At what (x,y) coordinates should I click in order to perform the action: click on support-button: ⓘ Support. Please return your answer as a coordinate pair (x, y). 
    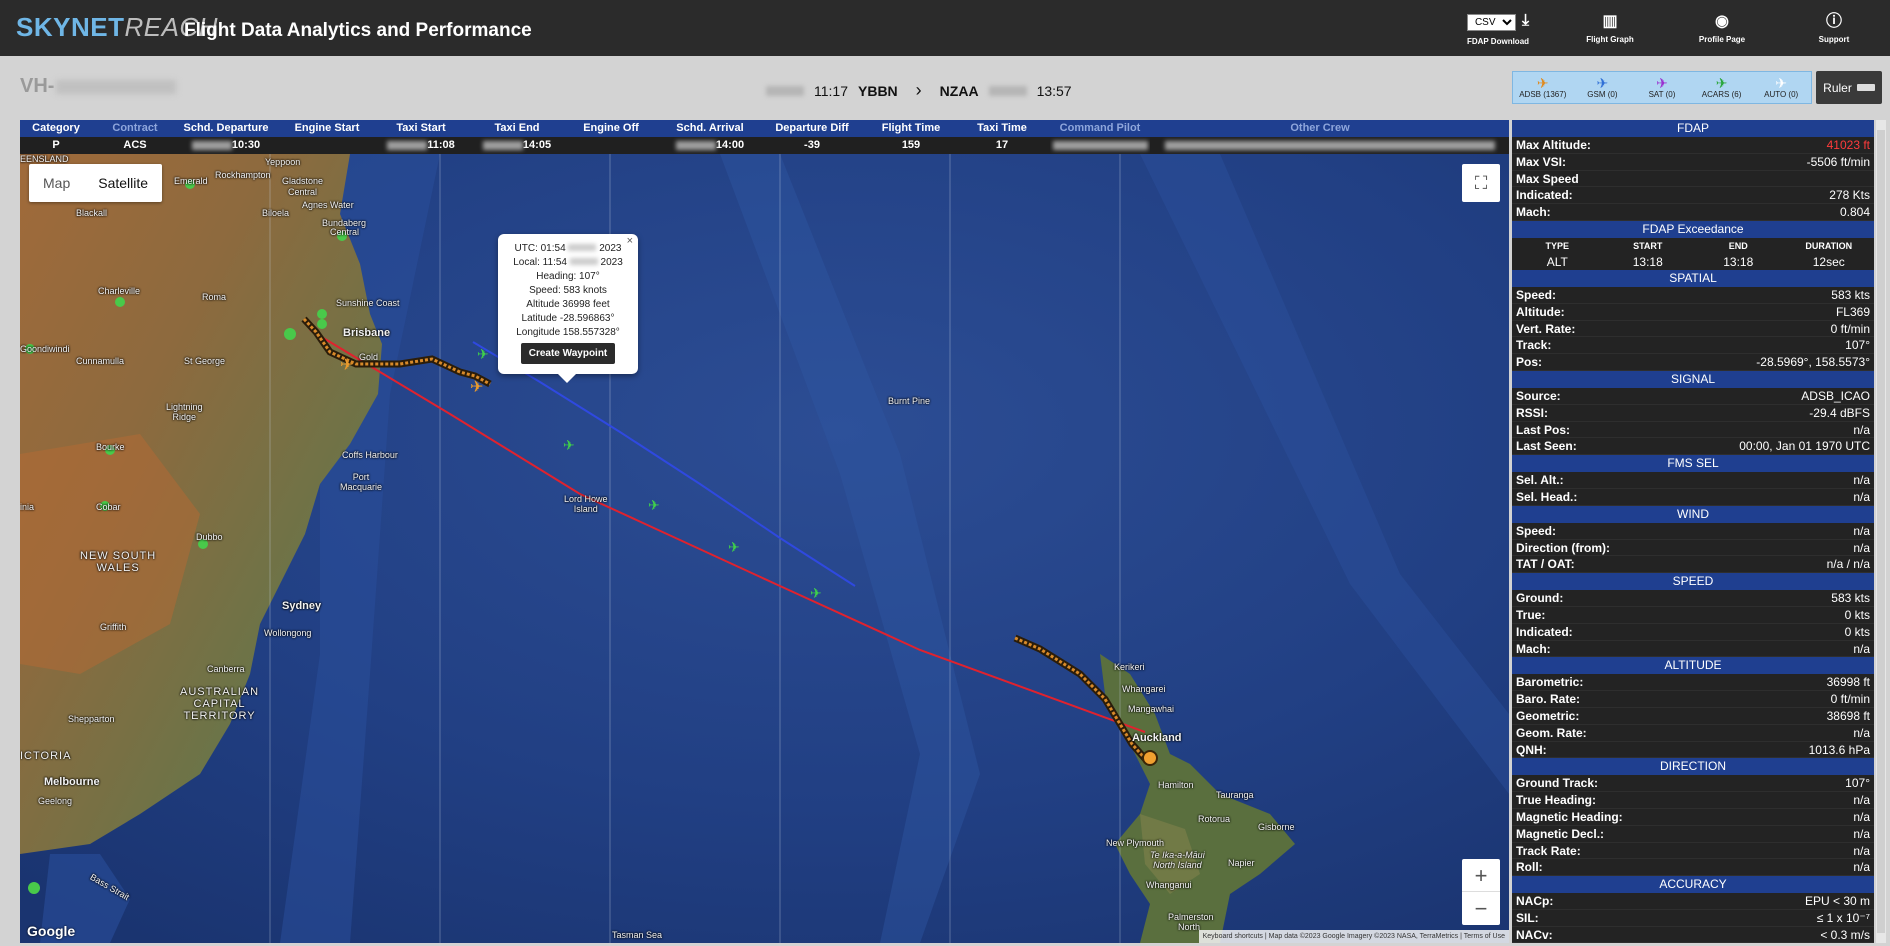
    Looking at the image, I should click on (1834, 28).